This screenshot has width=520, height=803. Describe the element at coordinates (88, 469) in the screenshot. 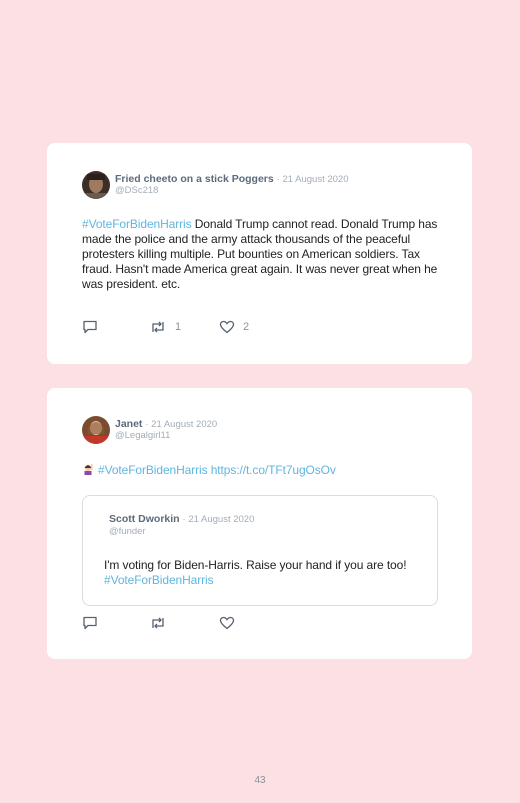

I see `raising-hand-emoji` at that location.